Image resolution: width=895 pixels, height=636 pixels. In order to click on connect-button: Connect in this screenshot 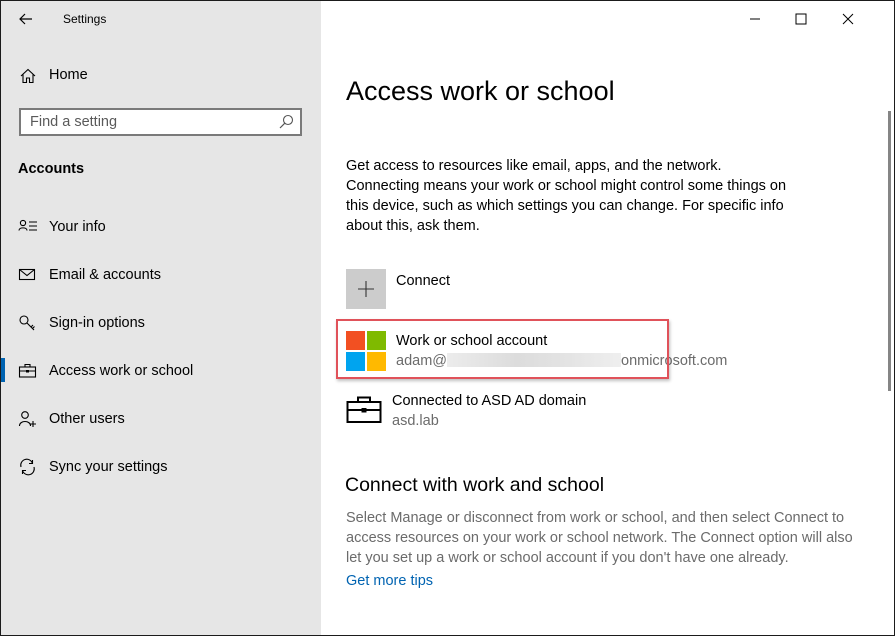, I will do `click(496, 289)`.